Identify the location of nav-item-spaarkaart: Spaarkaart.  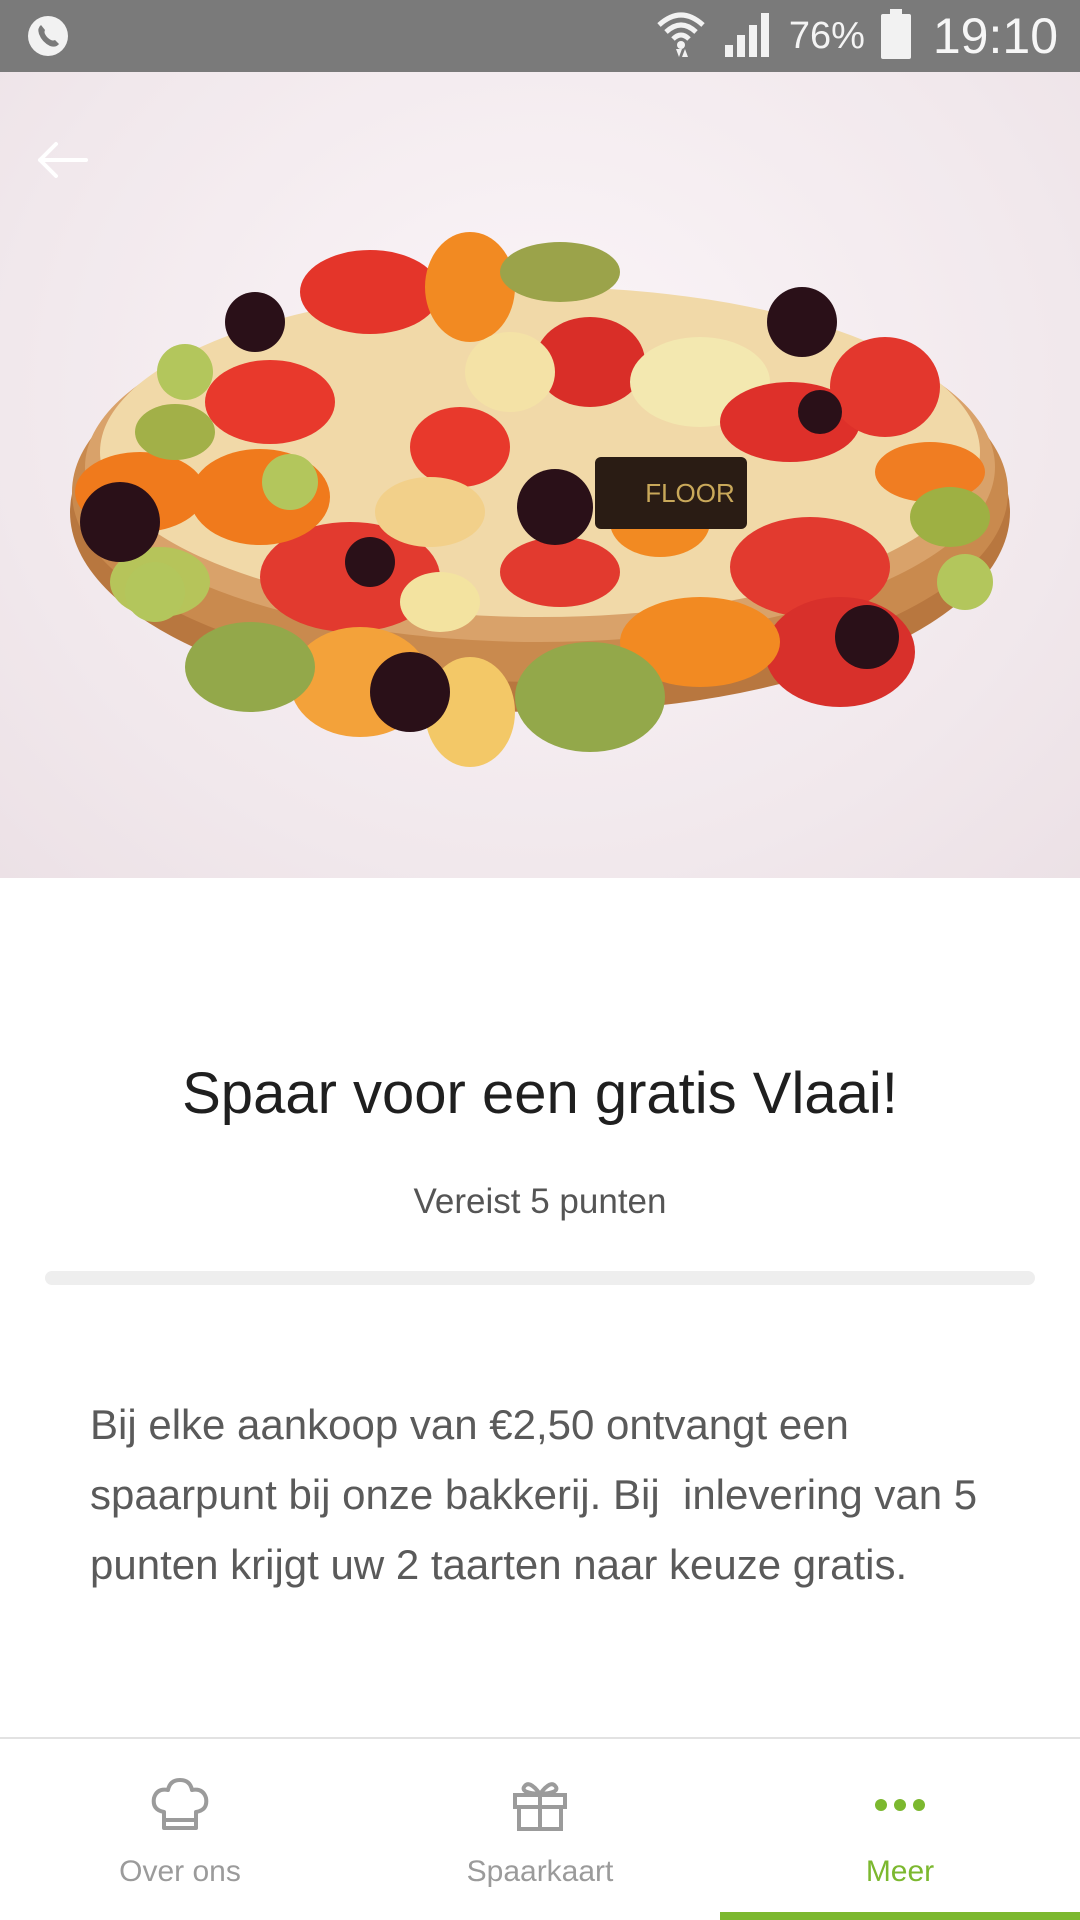
(540, 1829).